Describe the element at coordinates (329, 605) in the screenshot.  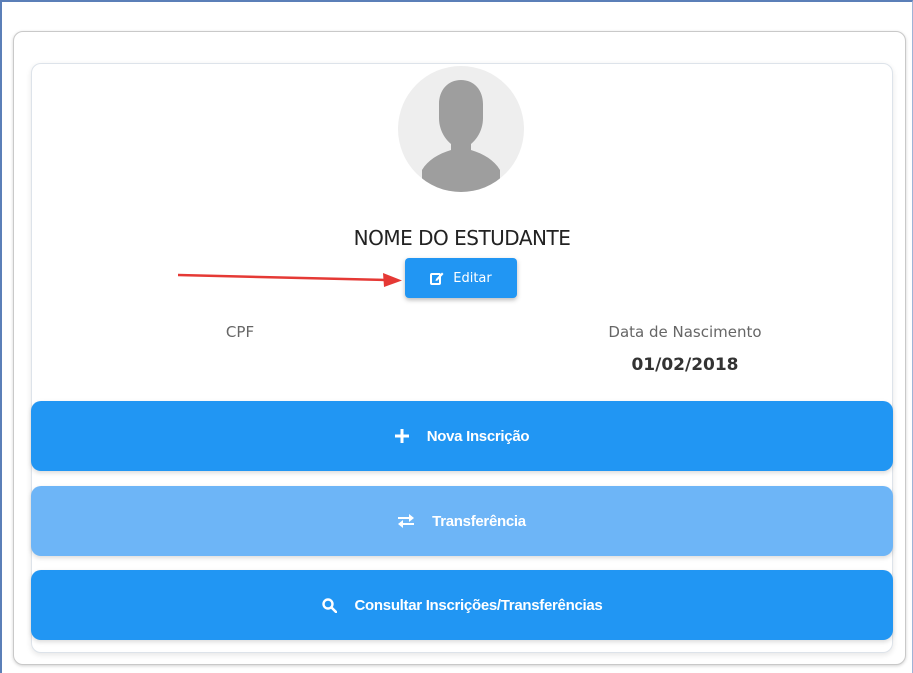
I see `search-icon` at that location.